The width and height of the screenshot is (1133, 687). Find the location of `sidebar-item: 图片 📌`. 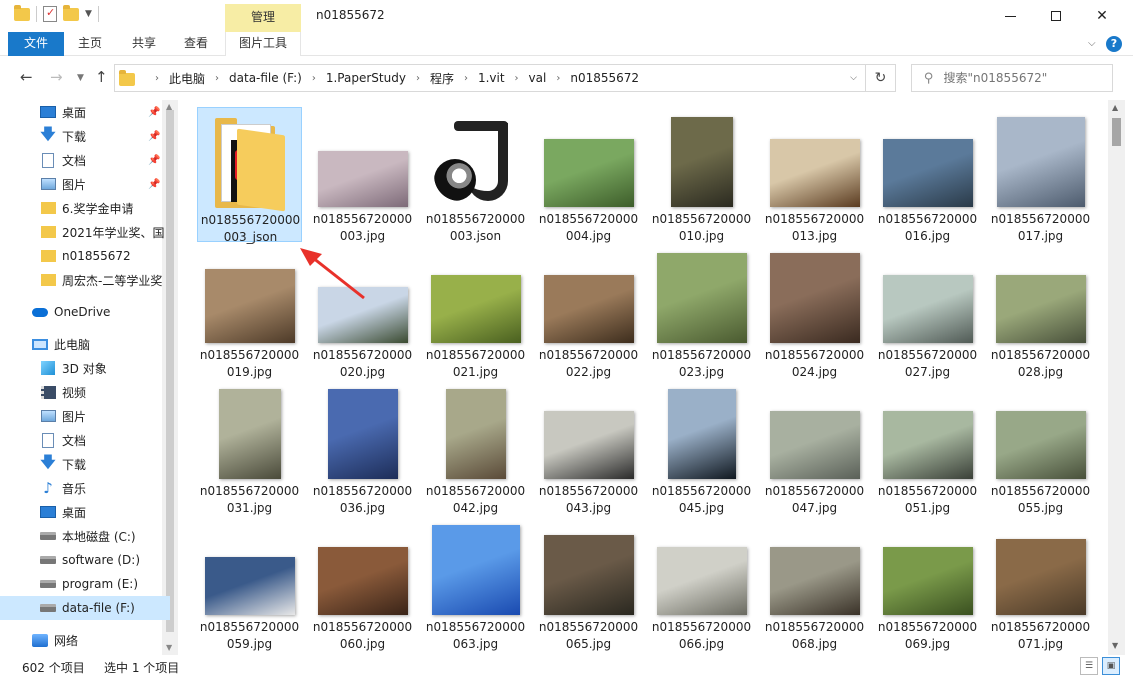

sidebar-item: 图片 📌 is located at coordinates (85, 184).